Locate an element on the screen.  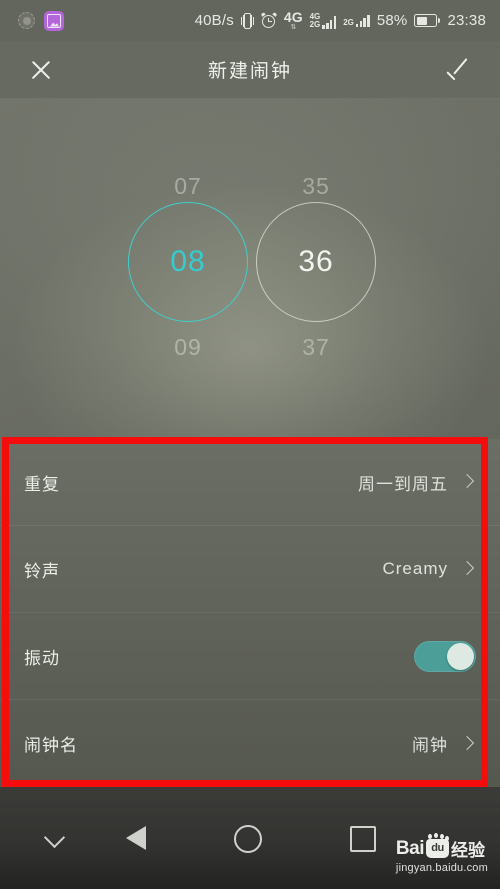
sim2-label: 2G is located at coordinates (348, 22).